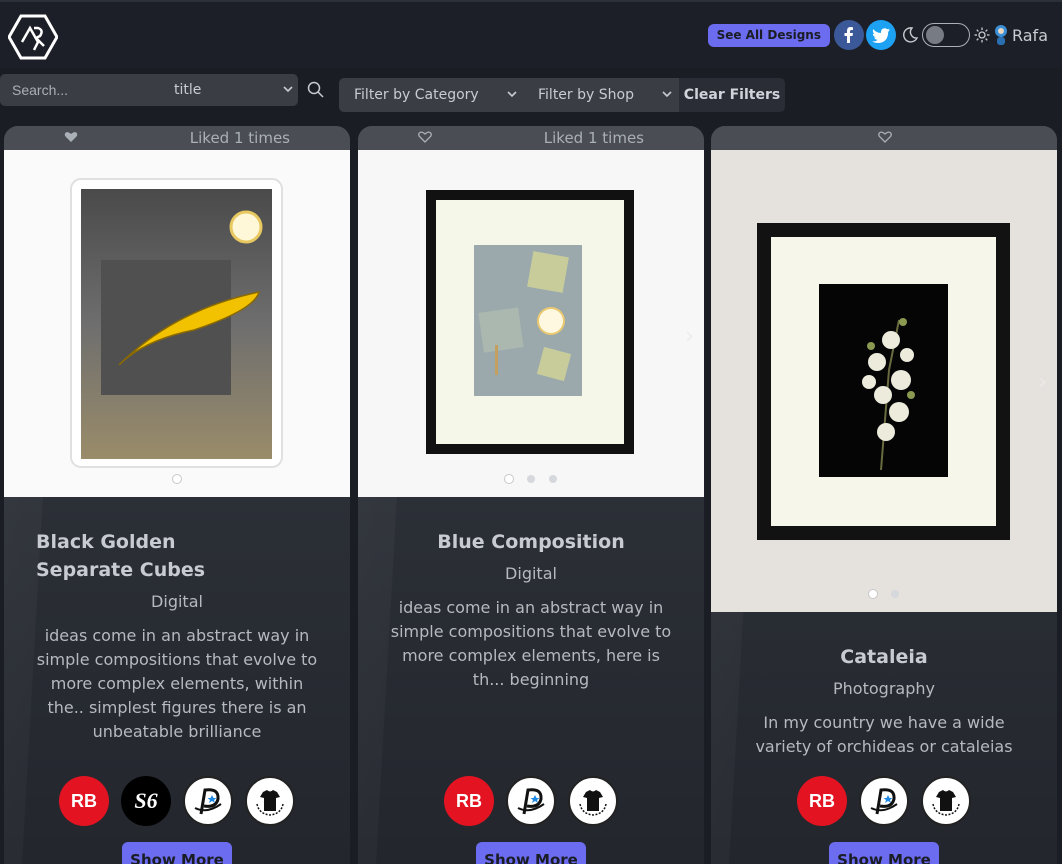  What do you see at coordinates (177, 801) in the screenshot?
I see `shop-links: RB S6` at bounding box center [177, 801].